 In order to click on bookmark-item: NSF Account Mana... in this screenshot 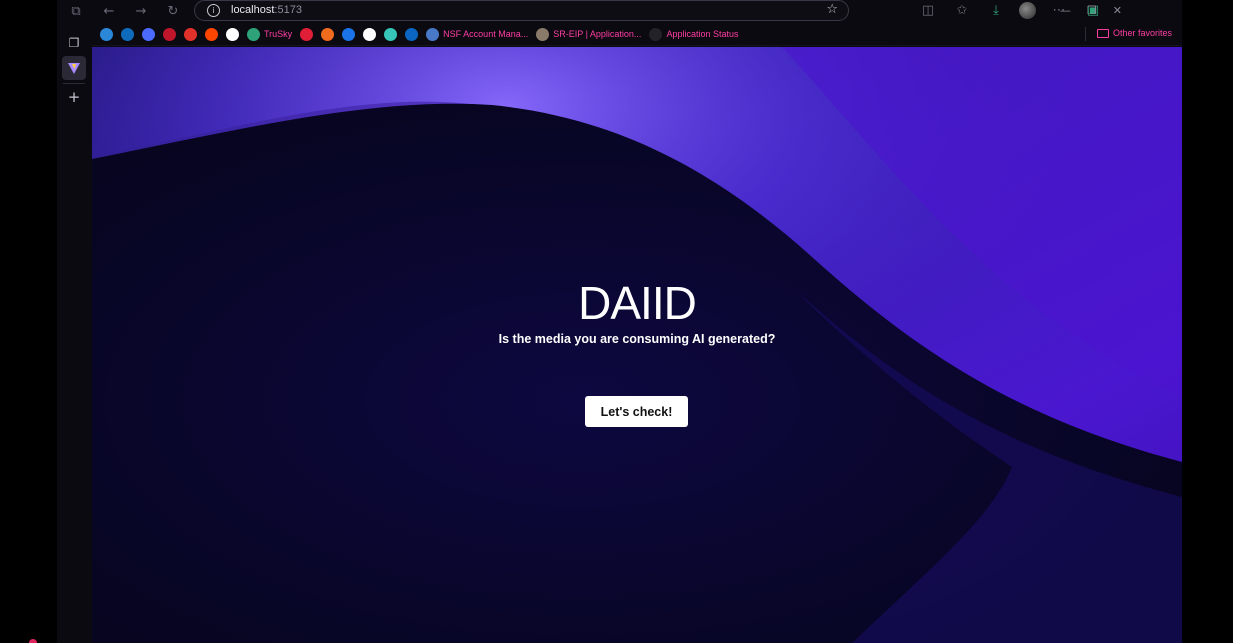, I will do `click(477, 34)`.